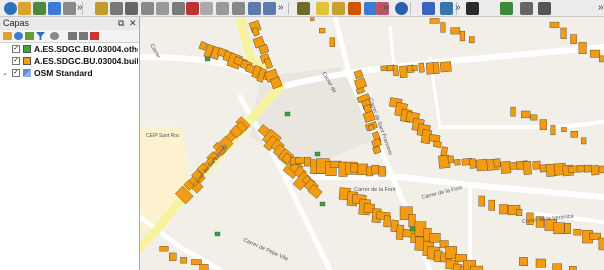  What do you see at coordinates (526, 8) in the screenshot?
I see `pencil-icon` at bounding box center [526, 8].